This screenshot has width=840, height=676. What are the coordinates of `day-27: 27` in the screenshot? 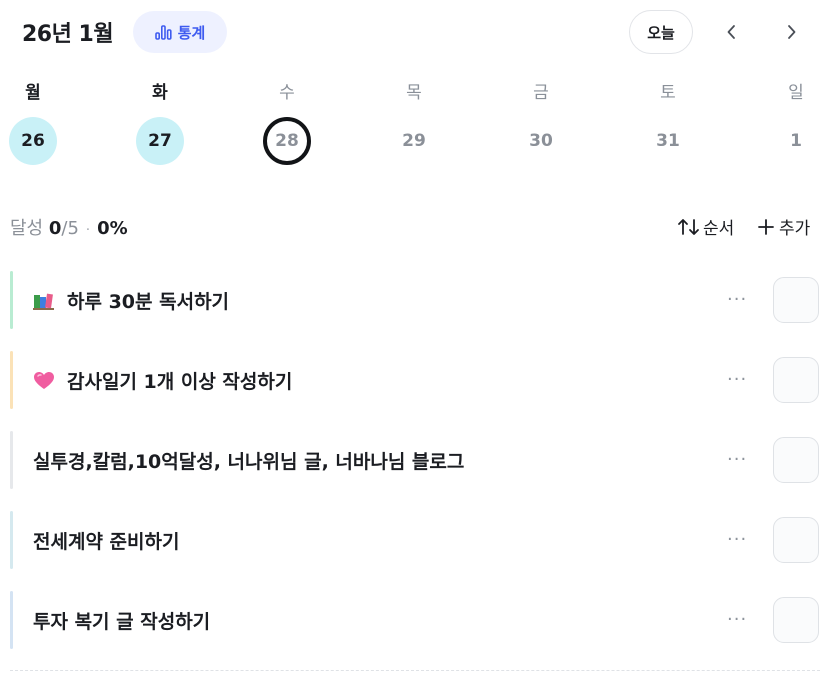 It's located at (160, 141).